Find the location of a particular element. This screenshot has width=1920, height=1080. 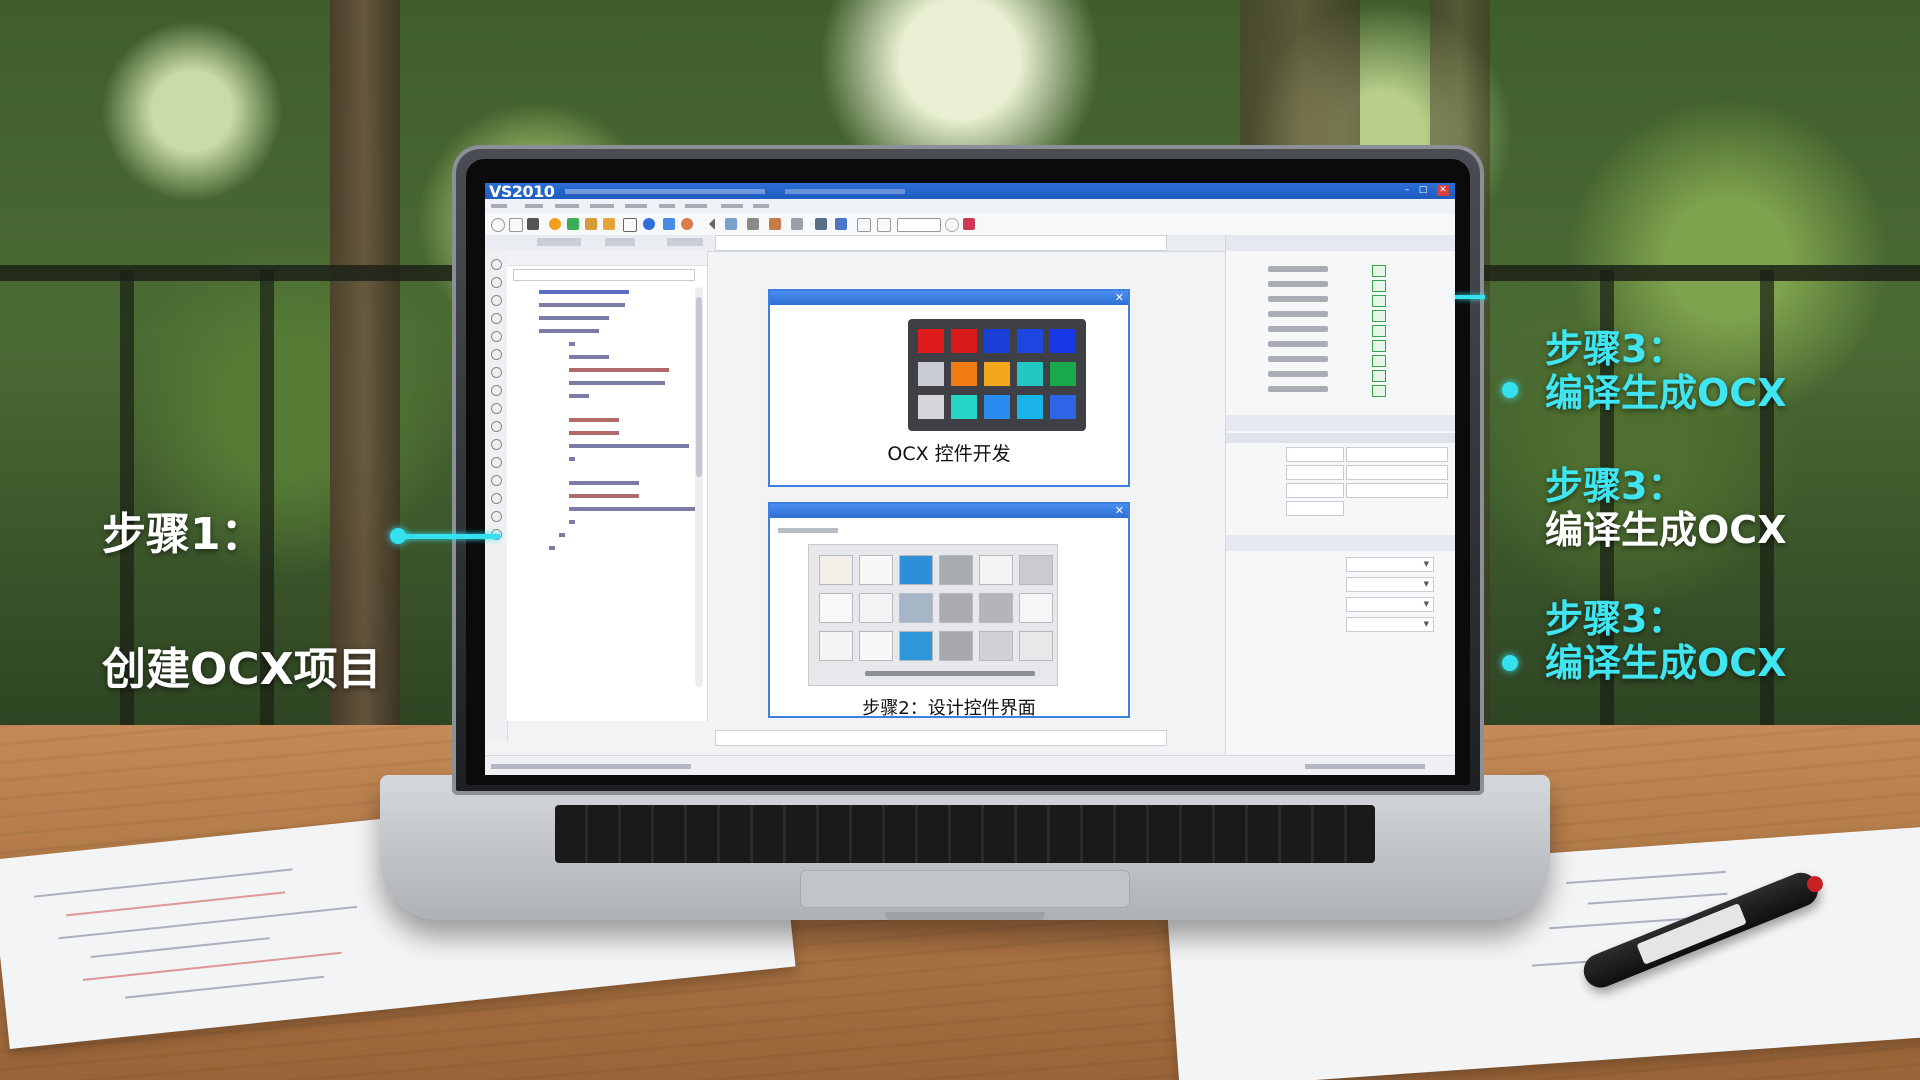

bookmark-icon is located at coordinates (775, 224).